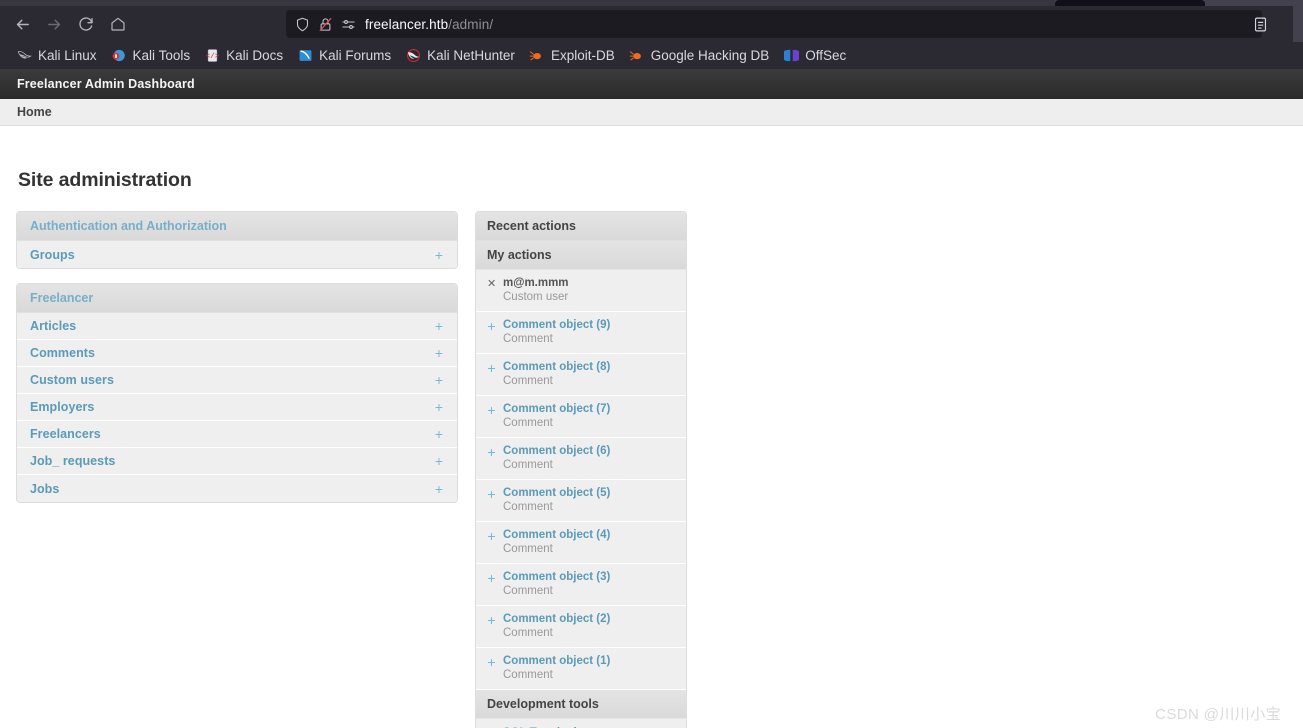 This screenshot has width=1303, height=728. I want to click on recent-action-name: Comment object (2), so click(556, 619).